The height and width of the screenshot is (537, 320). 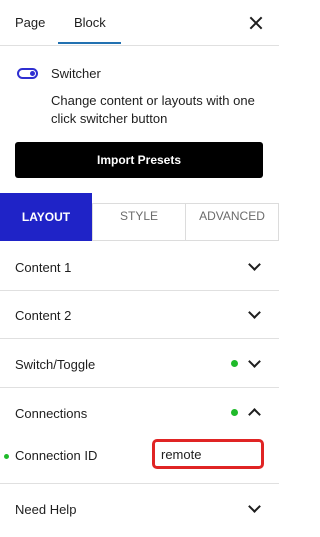 I want to click on tab-layout: LAYOUT, so click(x=46, y=217).